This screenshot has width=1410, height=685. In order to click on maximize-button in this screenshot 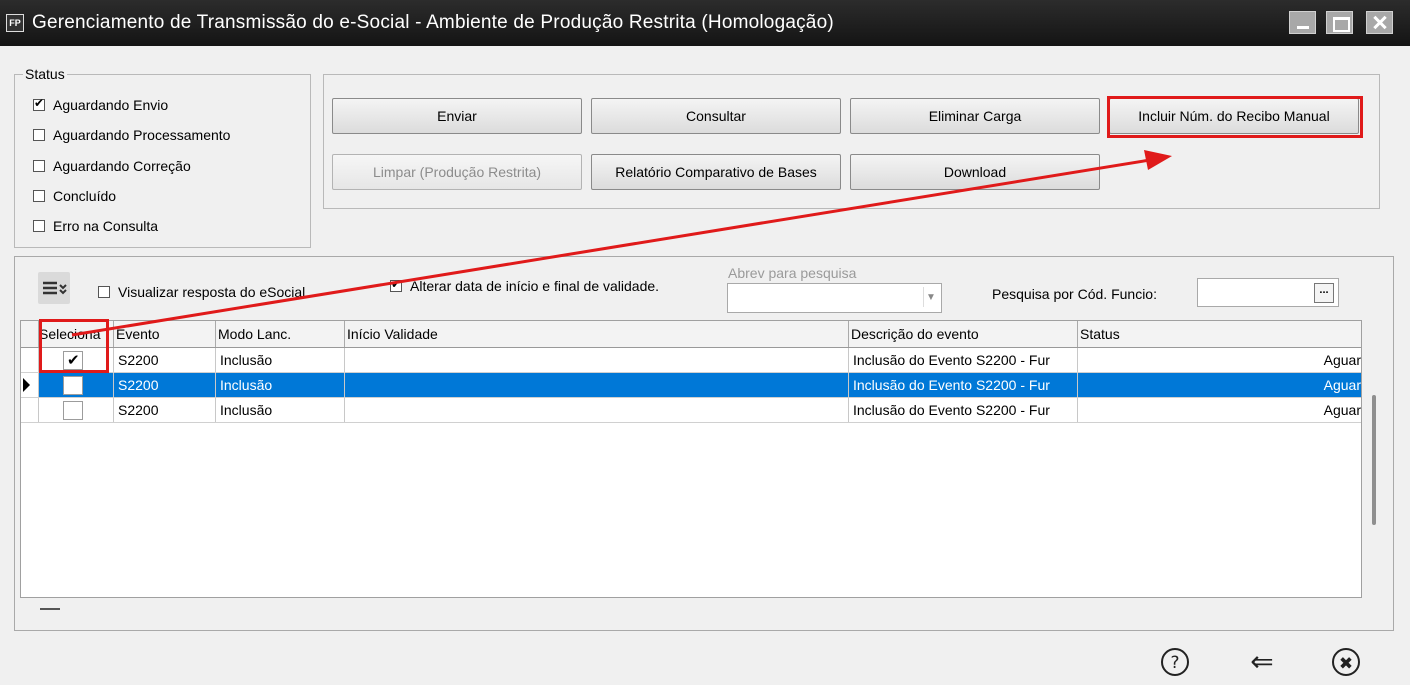, I will do `click(1339, 22)`.